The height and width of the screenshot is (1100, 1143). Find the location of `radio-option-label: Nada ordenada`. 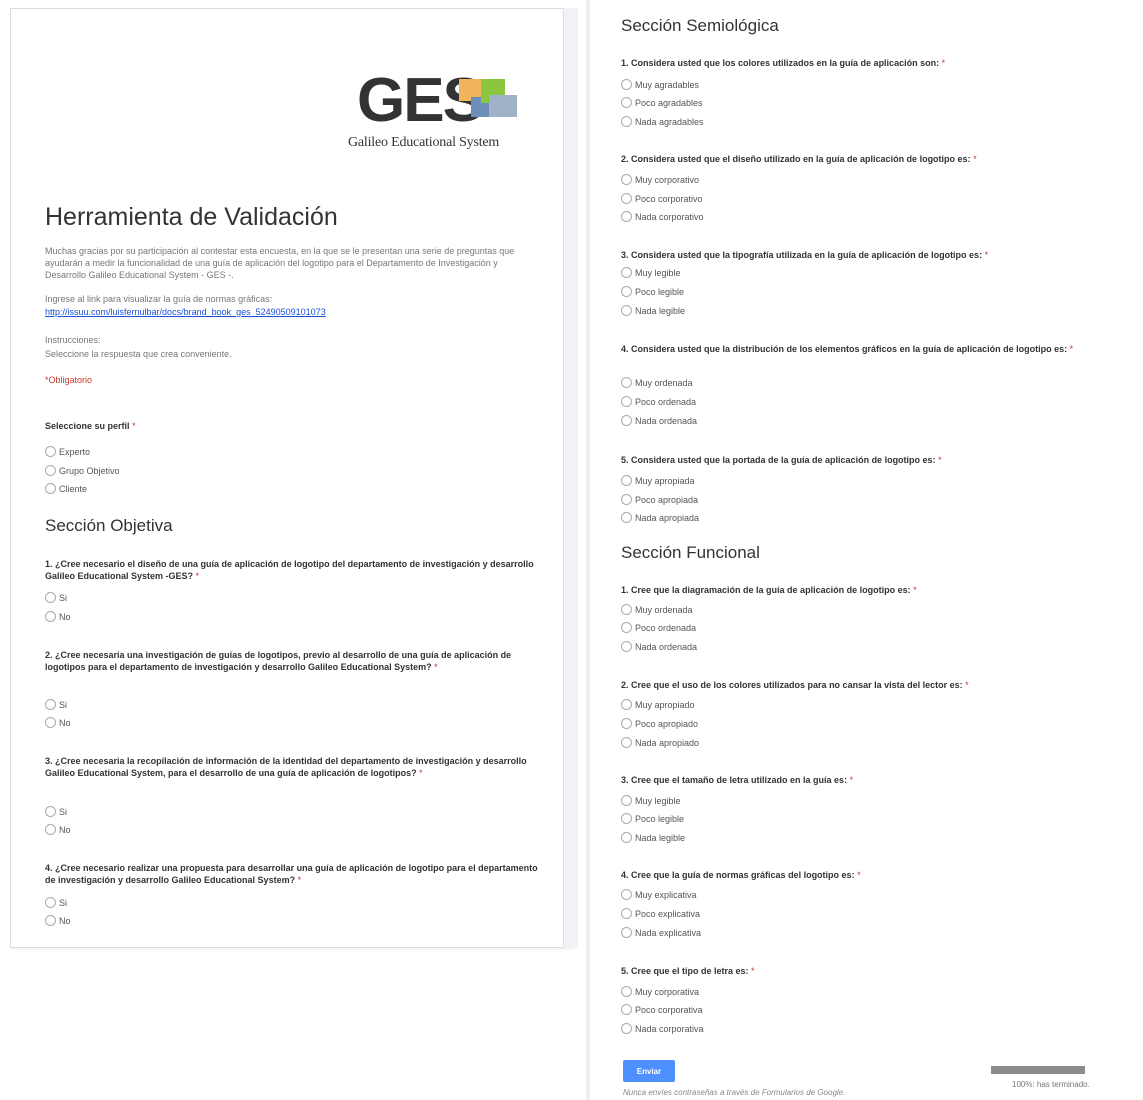

radio-option-label: Nada ordenada is located at coordinates (666, 421).